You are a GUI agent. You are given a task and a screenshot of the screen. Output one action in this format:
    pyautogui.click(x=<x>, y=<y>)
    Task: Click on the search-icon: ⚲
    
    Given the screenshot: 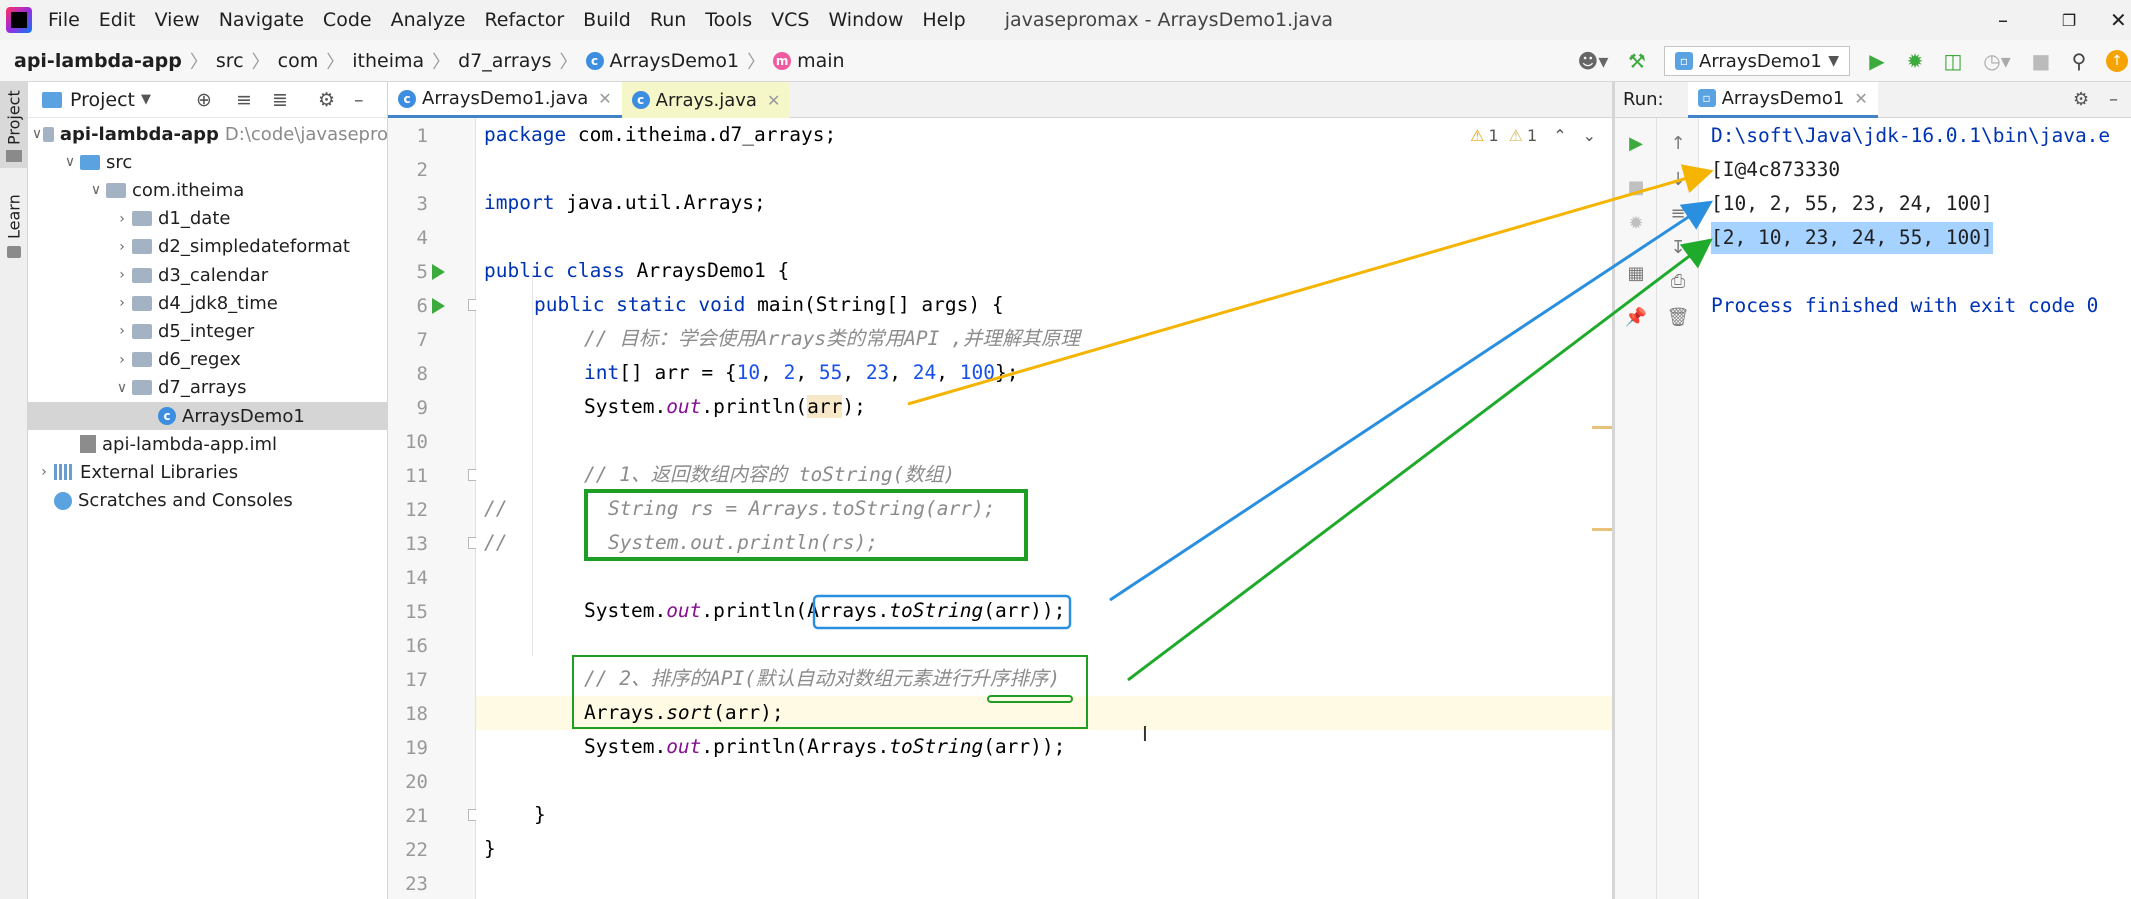 What is the action you would take?
    pyautogui.click(x=2079, y=61)
    